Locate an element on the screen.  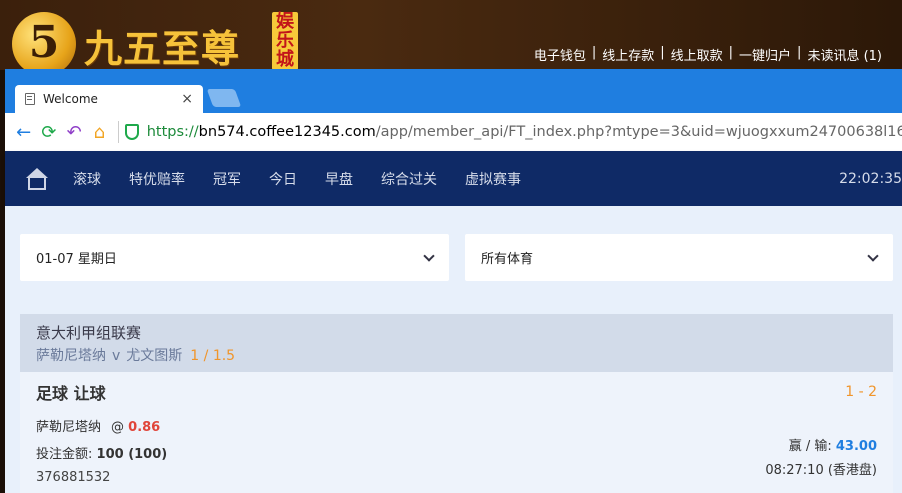
stake-label: 投注金额: is located at coordinates (64, 454).